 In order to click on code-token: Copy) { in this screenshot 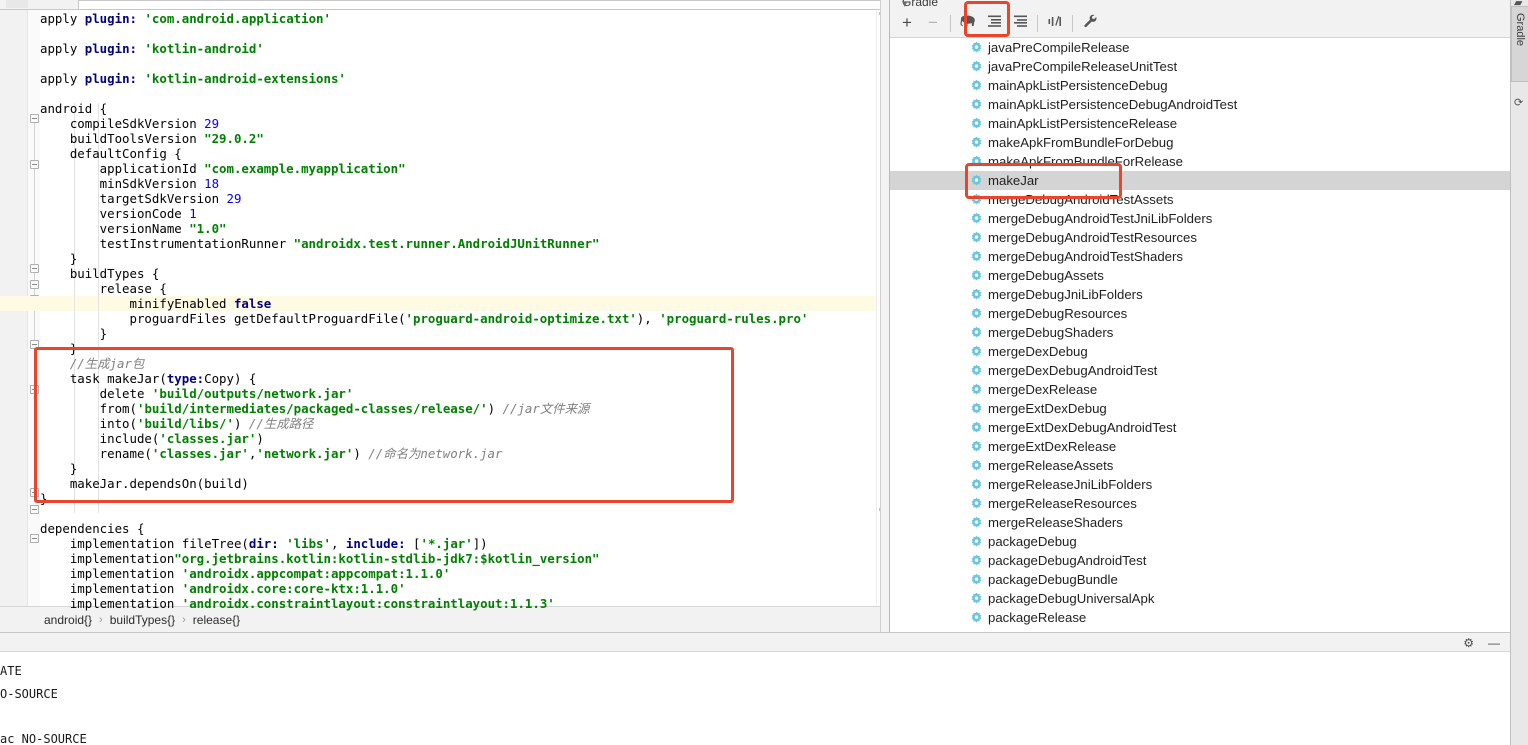, I will do `click(230, 378)`.